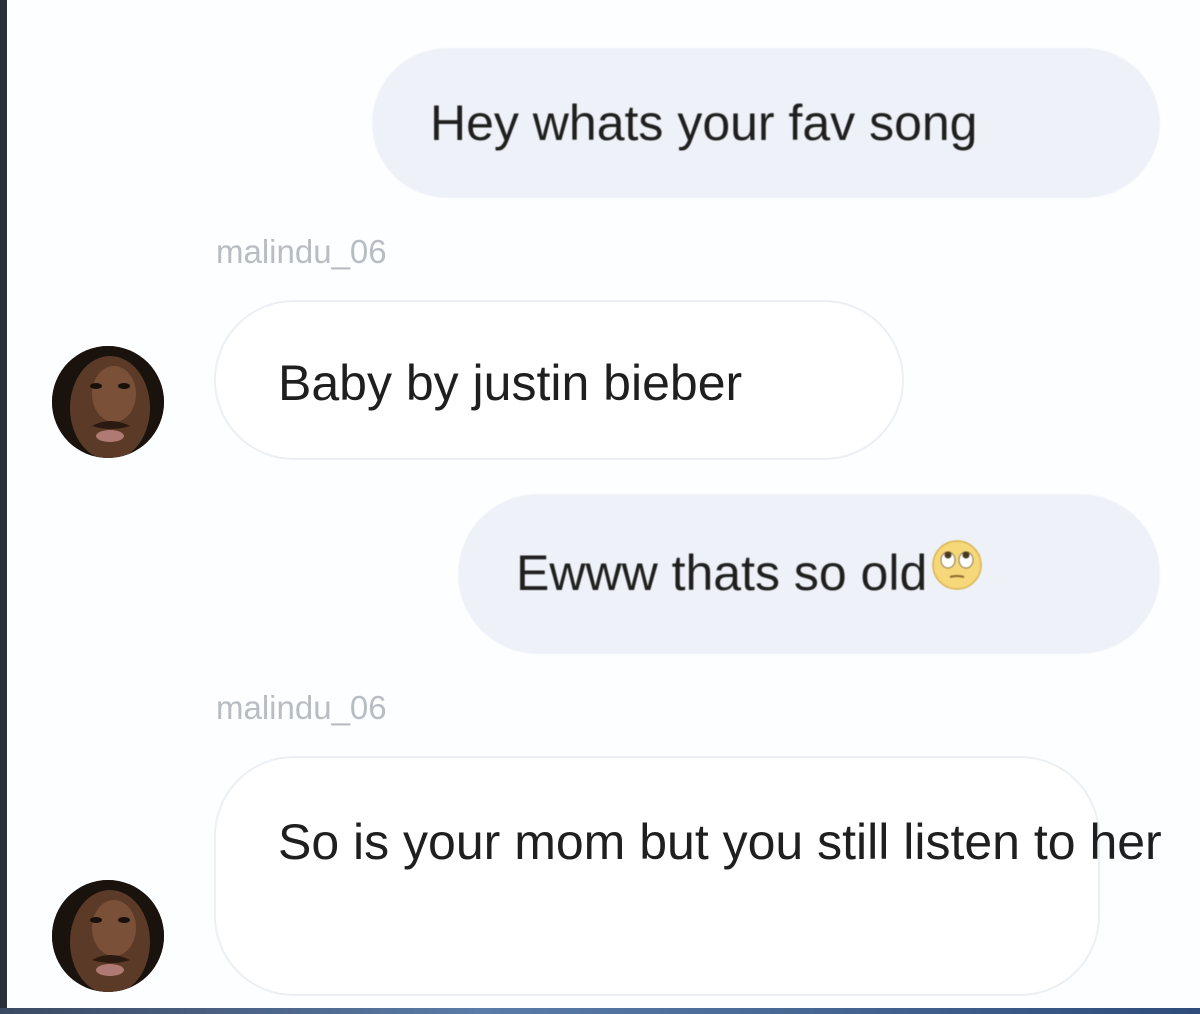  Describe the element at coordinates (510, 383) in the screenshot. I see `message-text: Baby by justin bieber` at that location.